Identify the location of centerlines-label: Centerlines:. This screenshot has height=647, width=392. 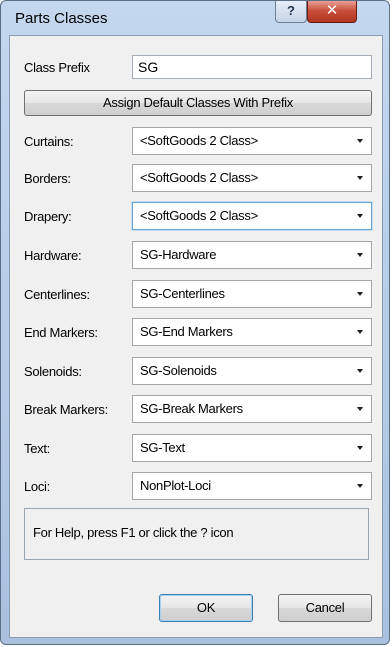
(57, 294).